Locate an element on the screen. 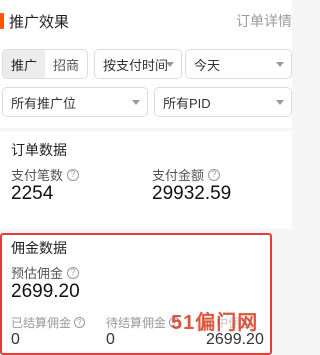 The width and height of the screenshot is (320, 355). estimated-commission-label: 预估佣金 ? is located at coordinates (45, 272).